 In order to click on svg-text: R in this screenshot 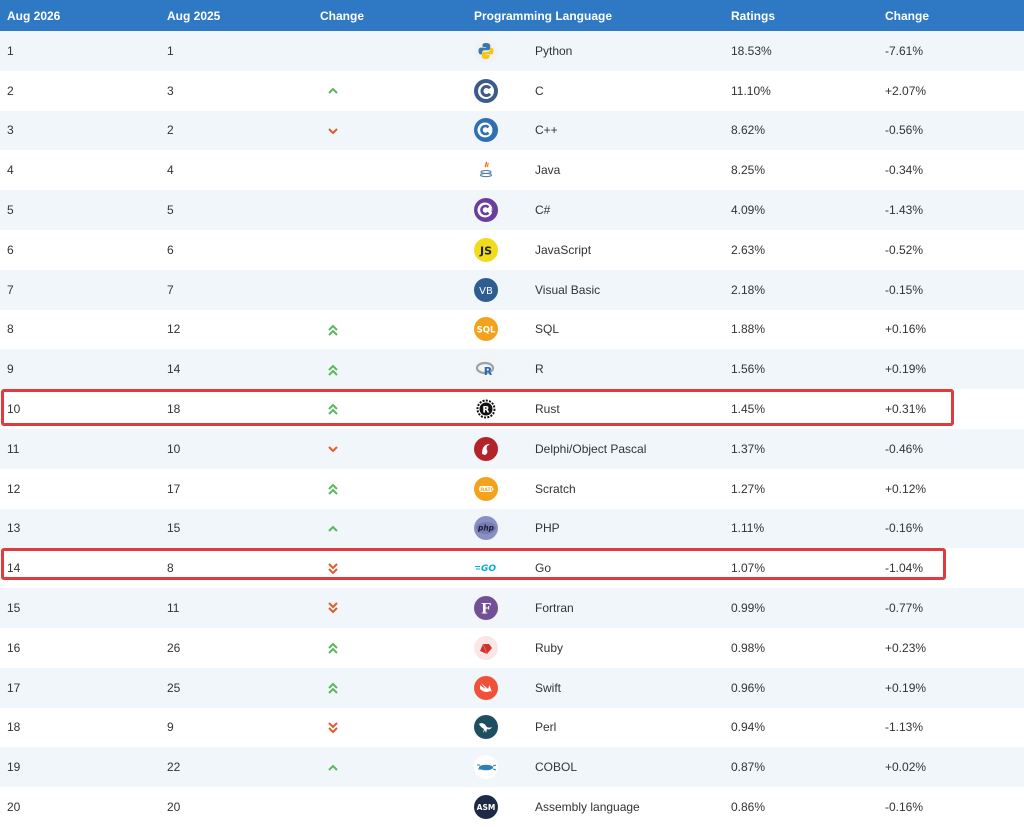, I will do `click(486, 411)`.